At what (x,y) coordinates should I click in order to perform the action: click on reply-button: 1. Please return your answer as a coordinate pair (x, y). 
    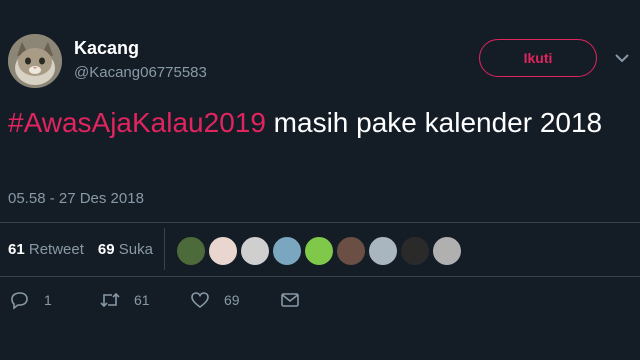
    Looking at the image, I should click on (31, 300).